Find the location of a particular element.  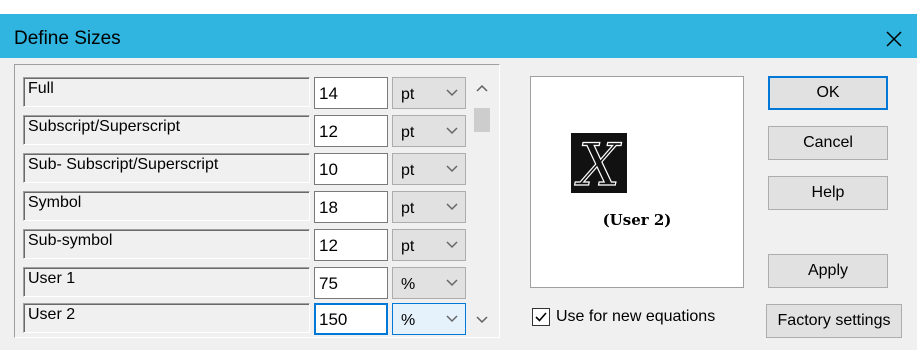

size-row-full: Full 14 pt is located at coordinates (252, 93).